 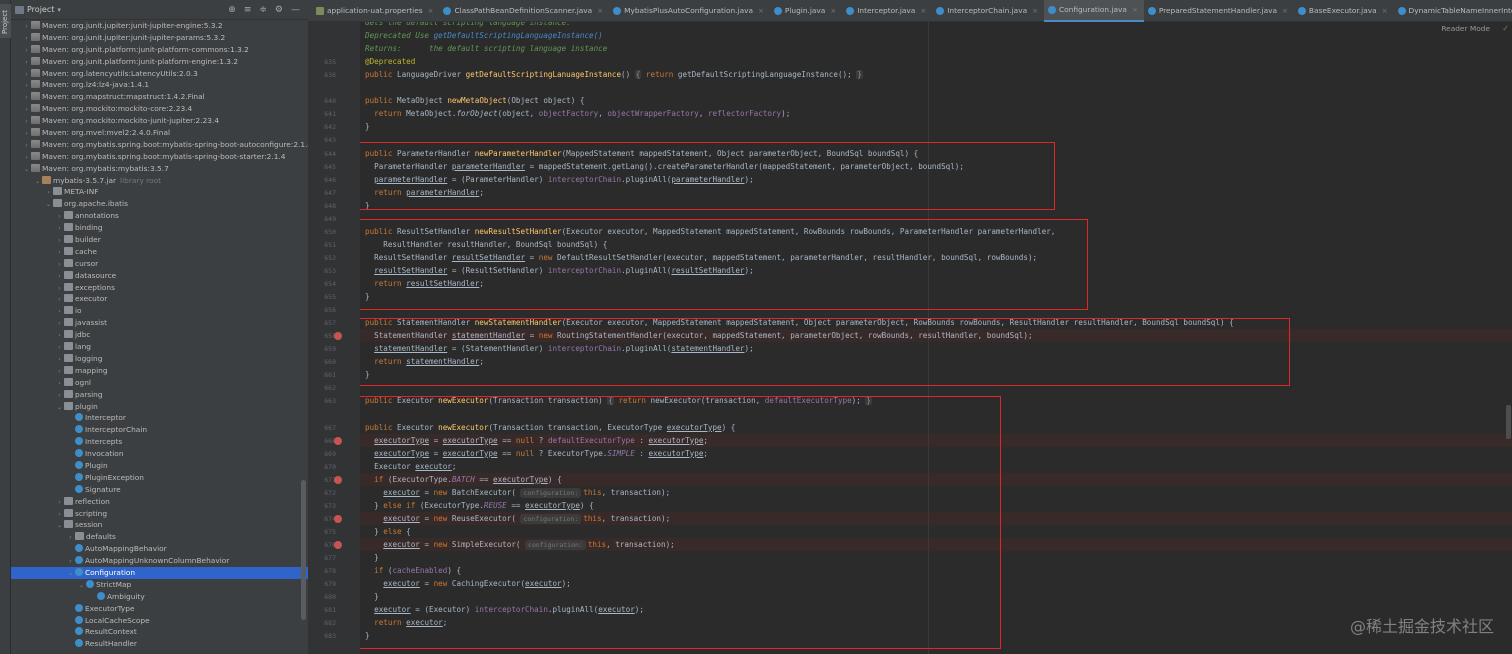 What do you see at coordinates (159, 299) in the screenshot?
I see `tree-item: › executor` at bounding box center [159, 299].